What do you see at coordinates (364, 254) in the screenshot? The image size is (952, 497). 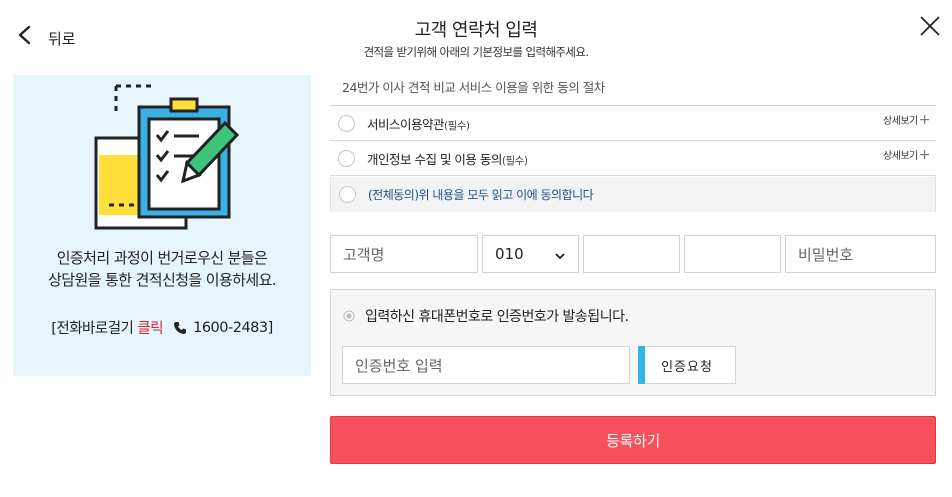 I see `customer-name-placeholder: 고객명` at bounding box center [364, 254].